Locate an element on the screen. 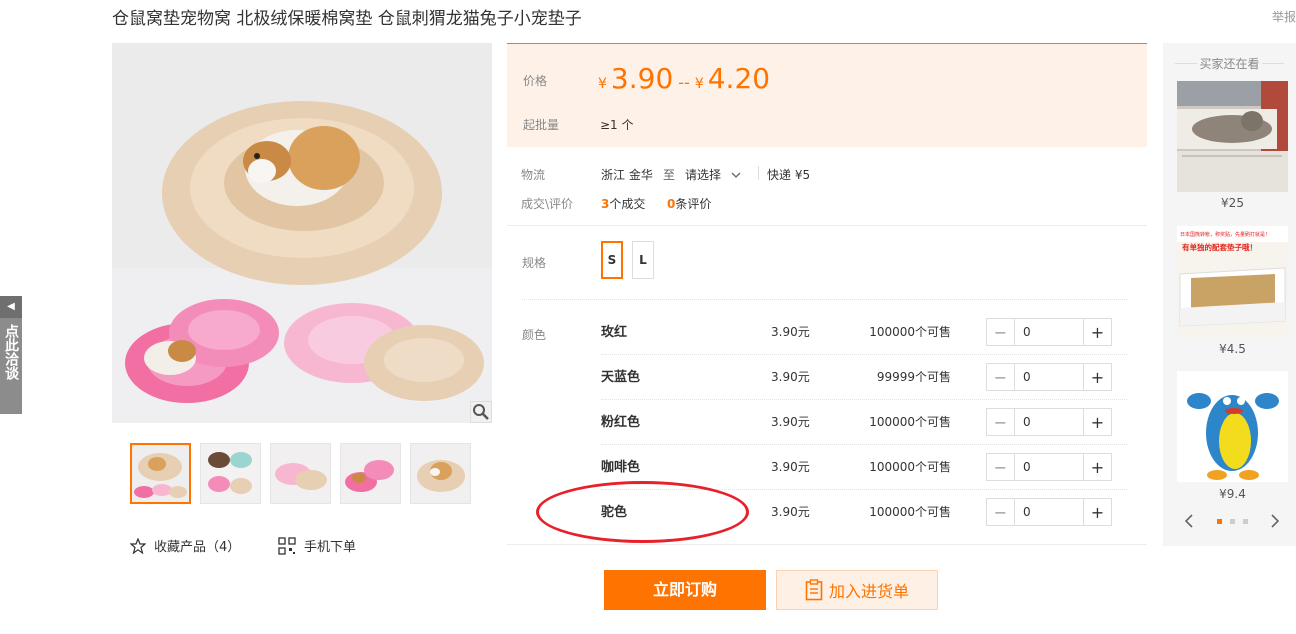  color-stock: 99999个可售 is located at coordinates (913, 377).